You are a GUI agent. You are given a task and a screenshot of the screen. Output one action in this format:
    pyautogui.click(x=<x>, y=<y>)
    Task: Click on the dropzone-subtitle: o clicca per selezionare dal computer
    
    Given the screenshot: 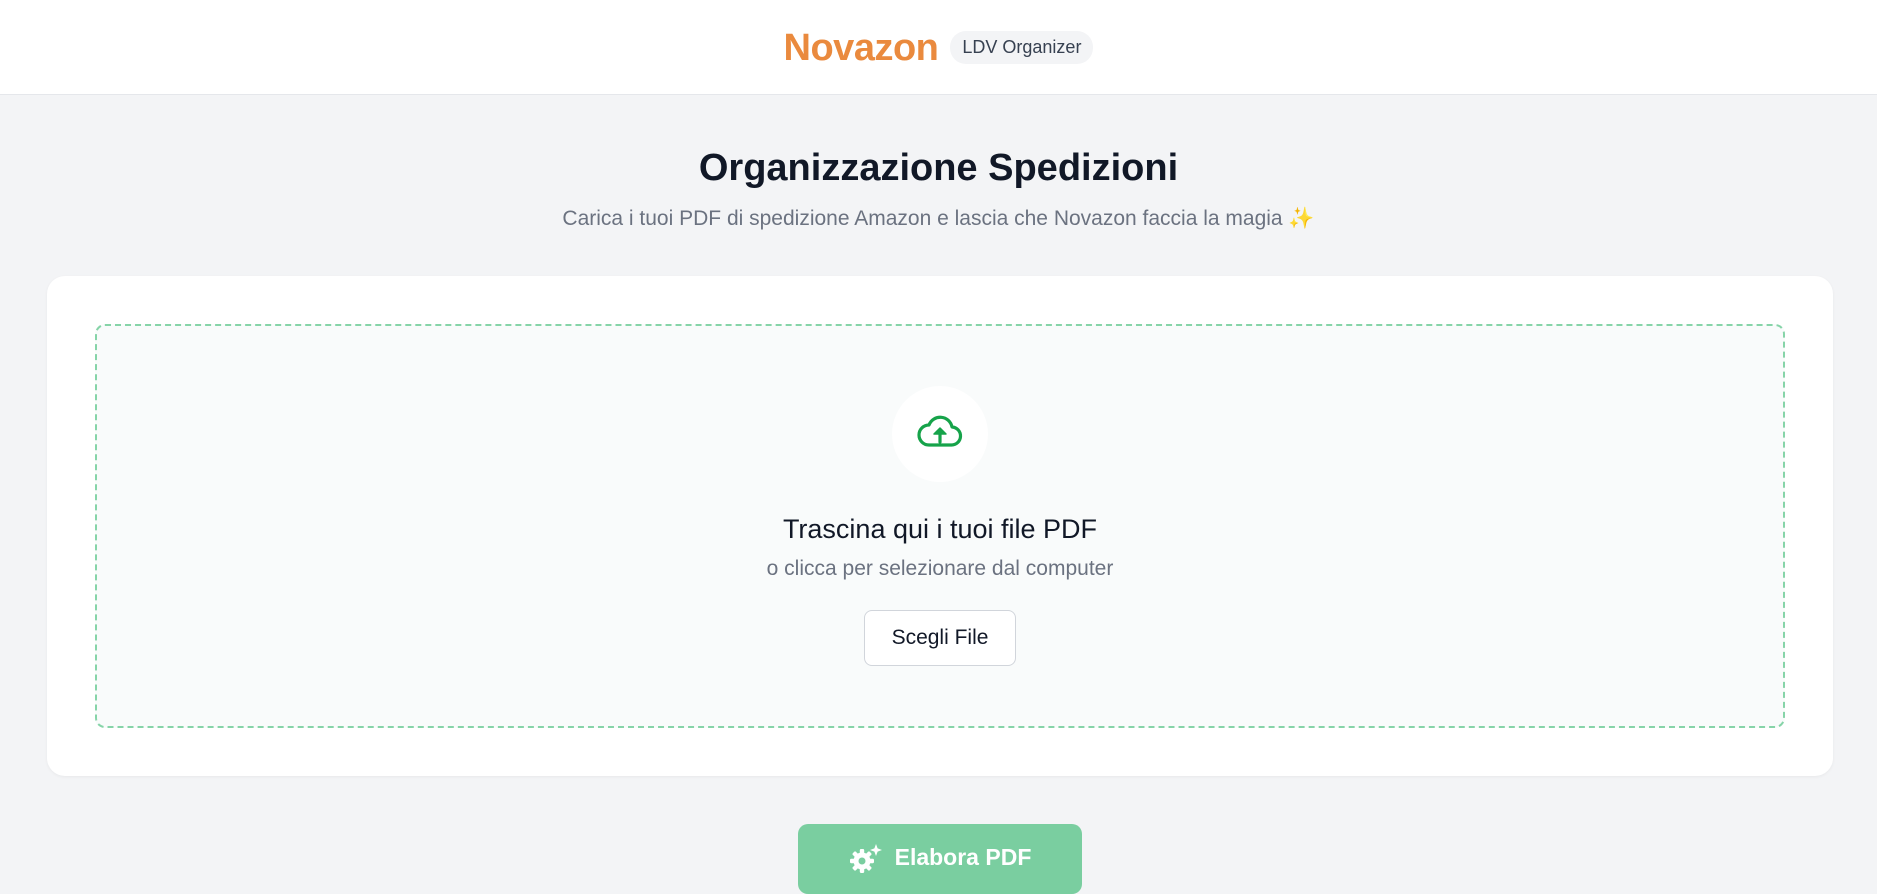 What is the action you would take?
    pyautogui.click(x=940, y=568)
    